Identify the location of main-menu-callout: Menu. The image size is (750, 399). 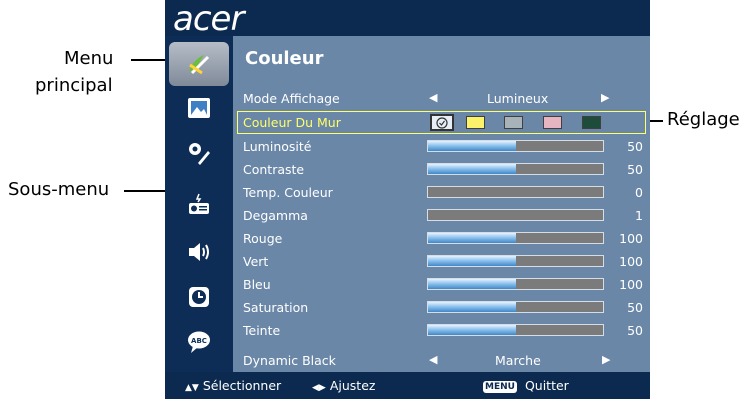
(88, 59).